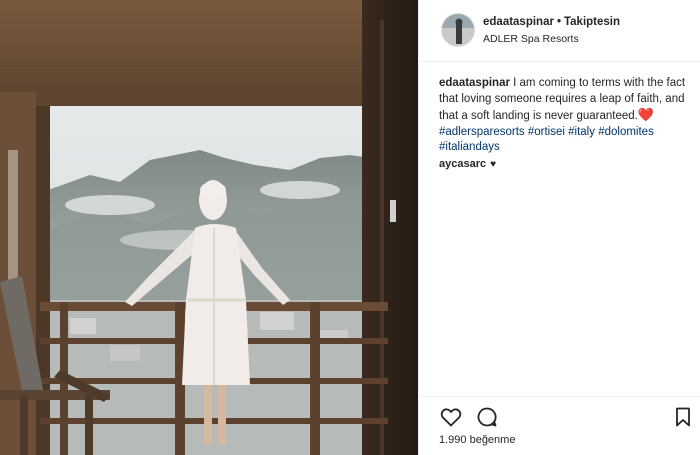 Image resolution: width=700 pixels, height=455 pixels. What do you see at coordinates (518, 22) in the screenshot?
I see `username-link: edaataspinar` at bounding box center [518, 22].